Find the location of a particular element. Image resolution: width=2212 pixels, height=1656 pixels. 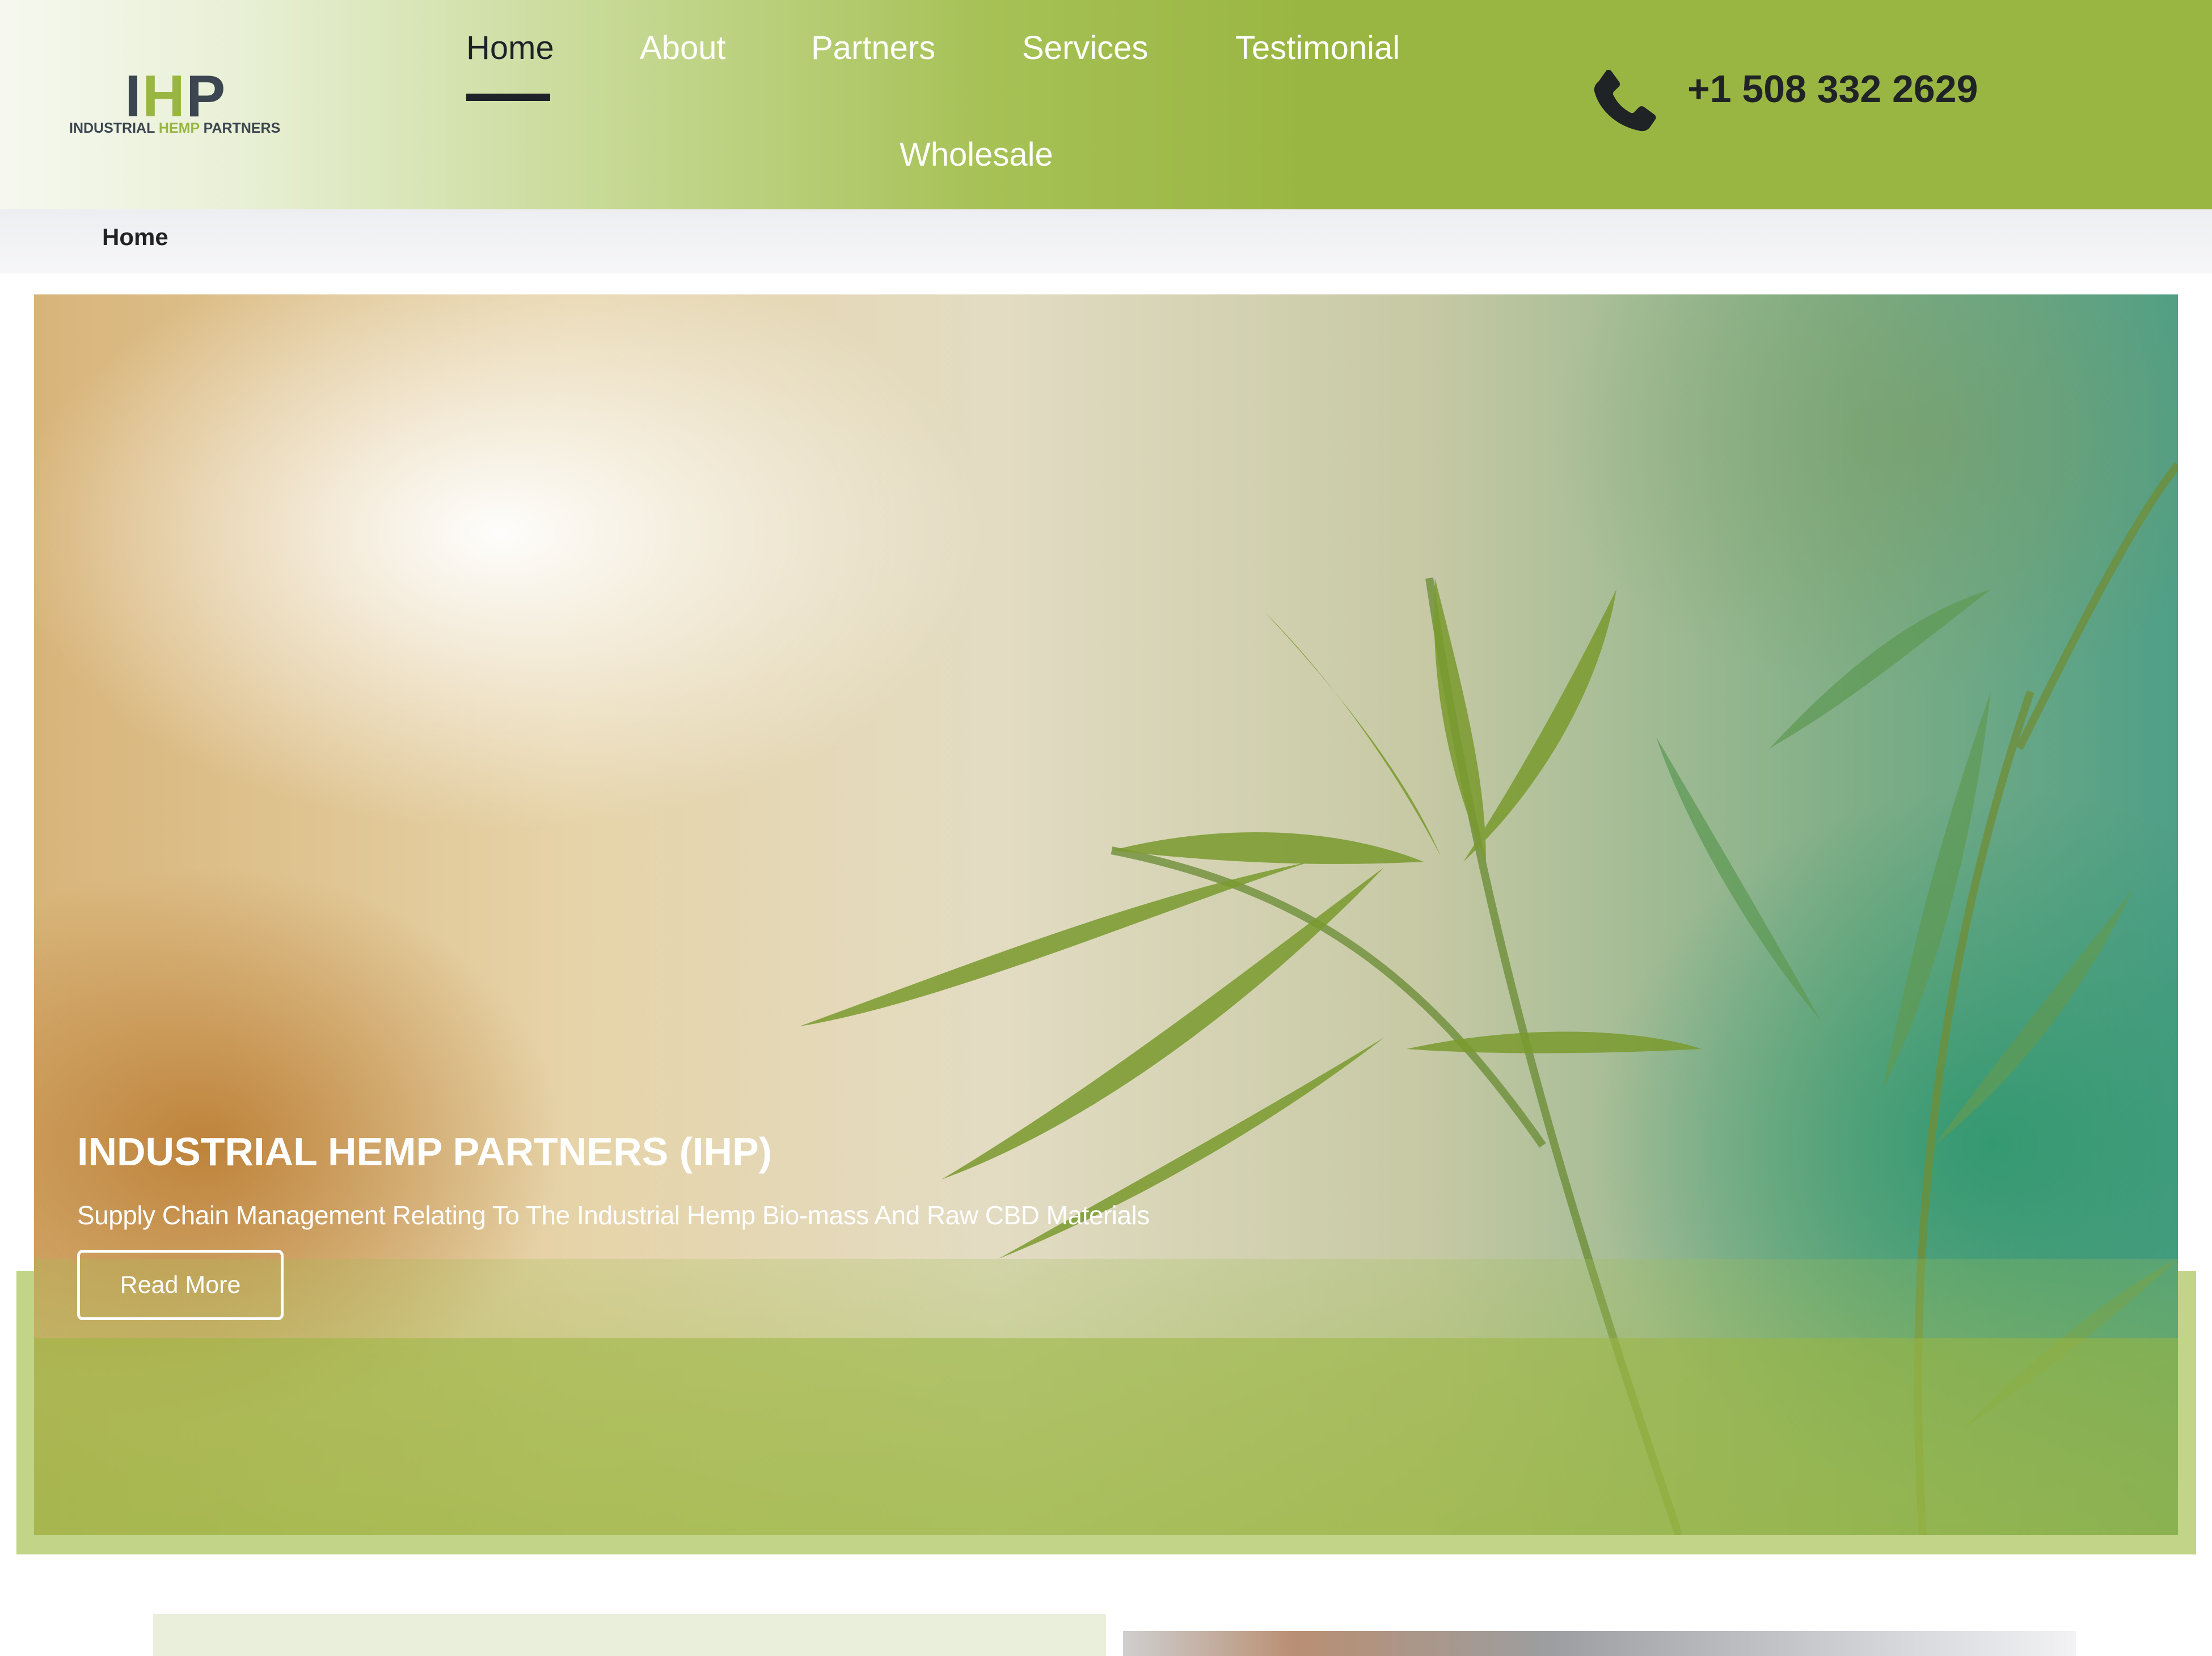

nav-wholesale: Wholesale is located at coordinates (976, 155).